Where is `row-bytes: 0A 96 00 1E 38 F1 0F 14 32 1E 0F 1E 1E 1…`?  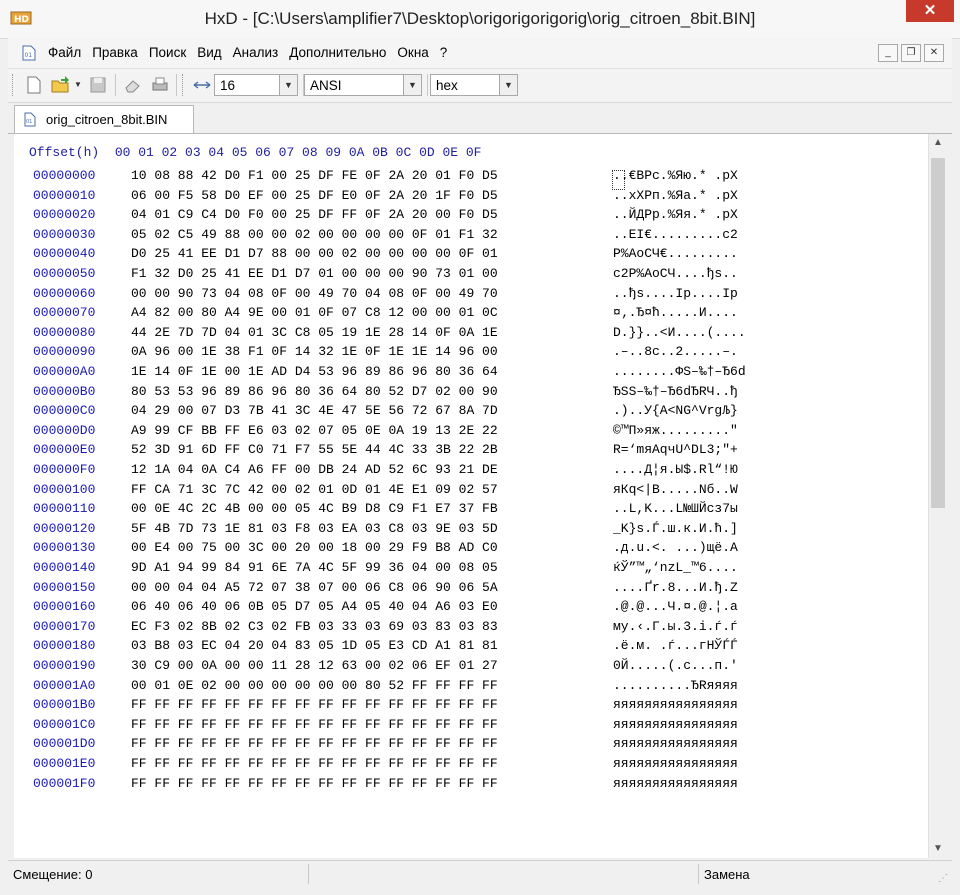
row-bytes: 0A 96 00 1E 38 F1 0F 14 32 1E 0F 1E 1E 1… is located at coordinates (314, 351).